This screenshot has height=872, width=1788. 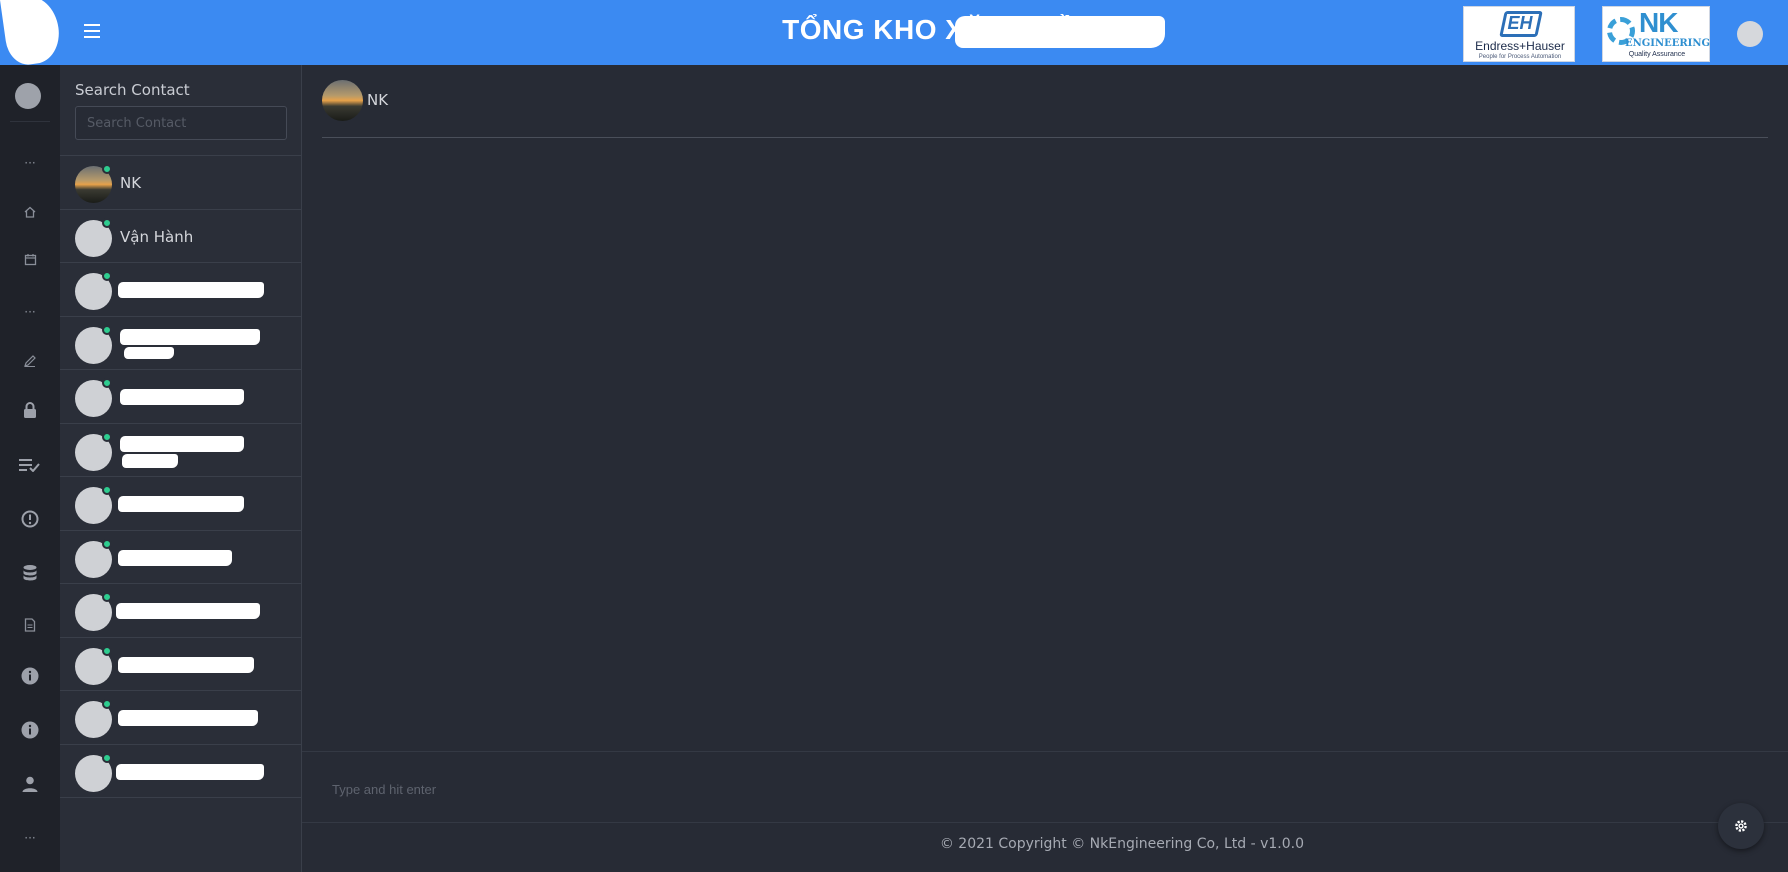 What do you see at coordinates (378, 100) in the screenshot?
I see `active-contact-name: NK` at bounding box center [378, 100].